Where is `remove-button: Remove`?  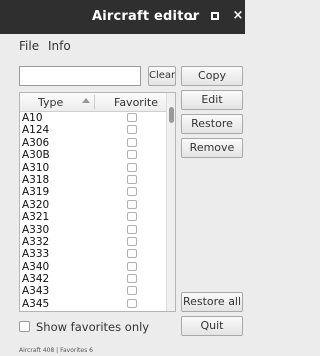
remove-button: Remove is located at coordinates (212, 148).